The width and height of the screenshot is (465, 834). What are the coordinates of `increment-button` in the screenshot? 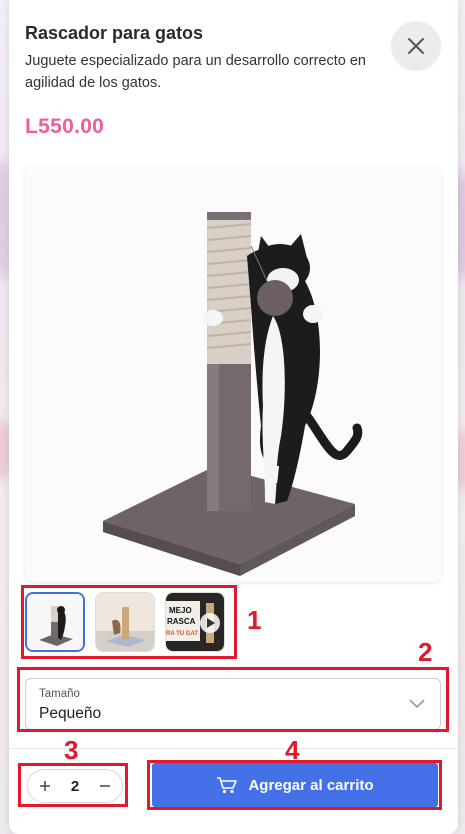 It's located at (45, 786).